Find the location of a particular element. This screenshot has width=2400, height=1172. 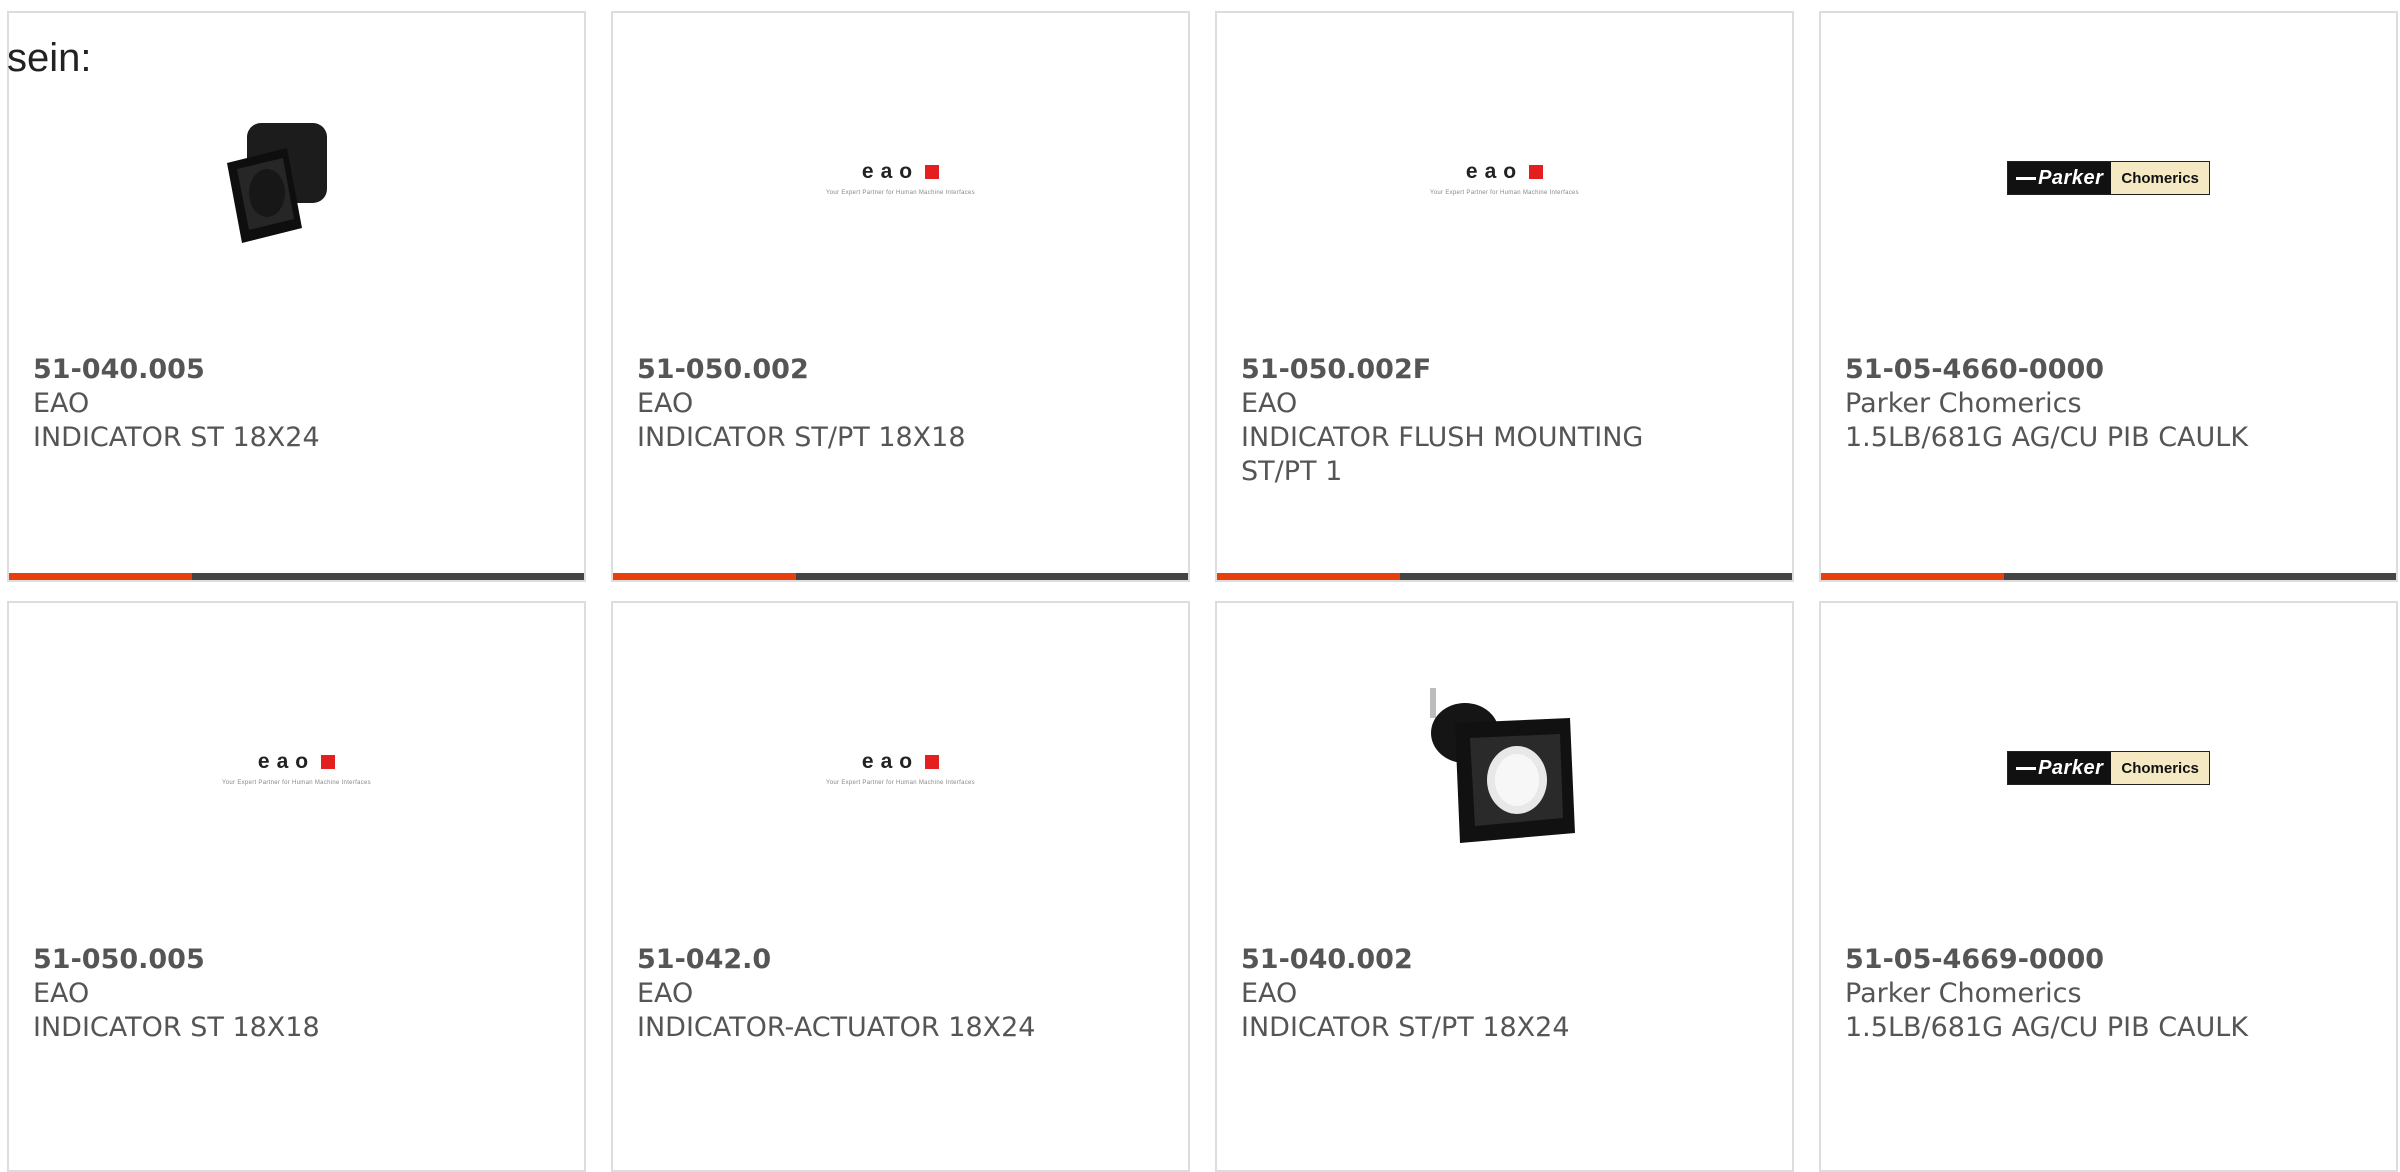

product-description: INDICATOR-ACTUATOR 18X24 is located at coordinates (836, 1027).